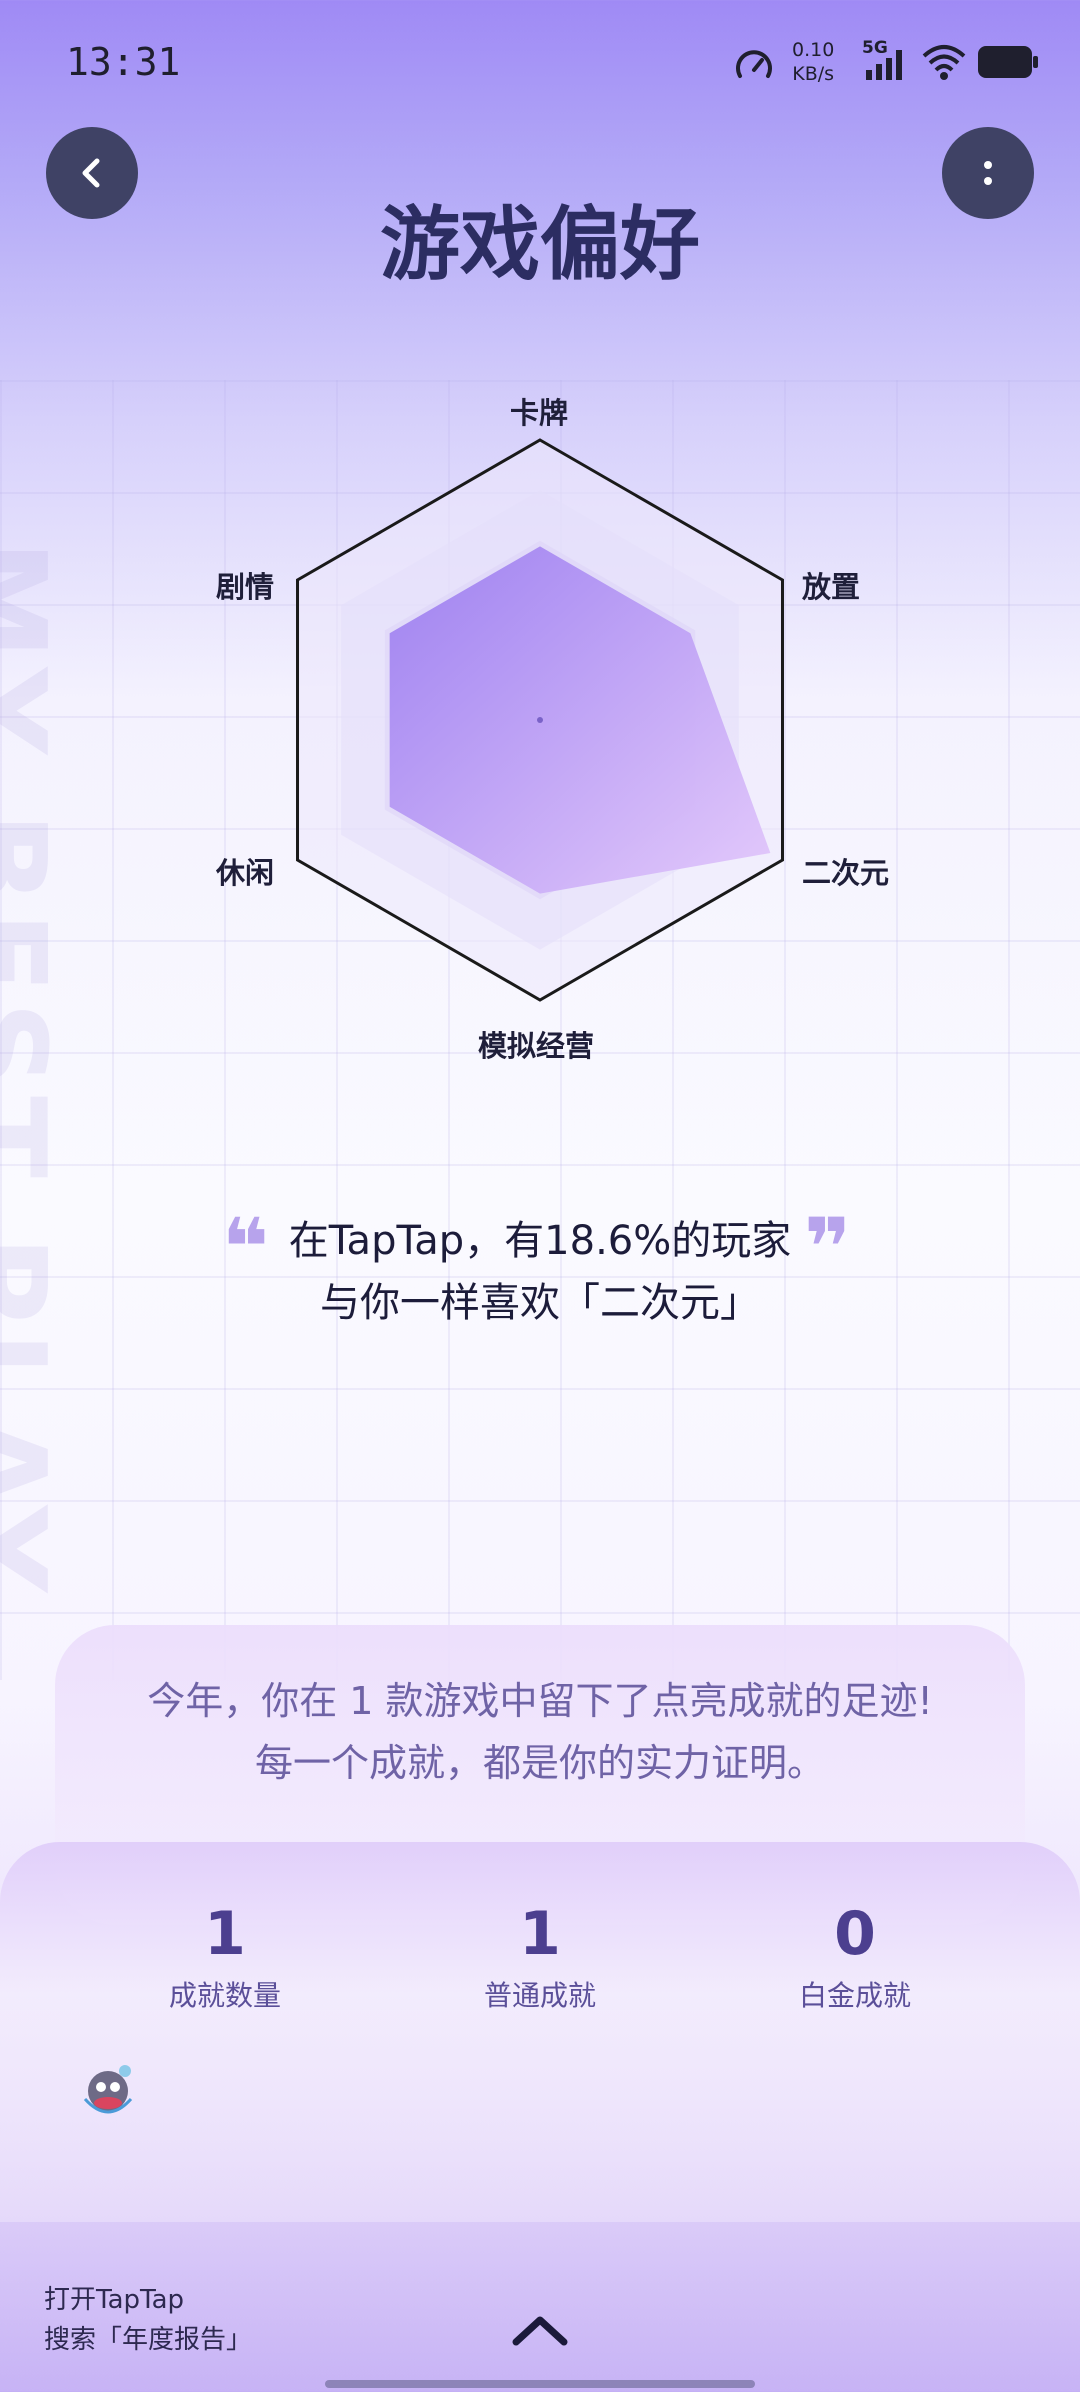 The height and width of the screenshot is (2392, 1080). I want to click on radar-label-idle: 放置, so click(831, 587).